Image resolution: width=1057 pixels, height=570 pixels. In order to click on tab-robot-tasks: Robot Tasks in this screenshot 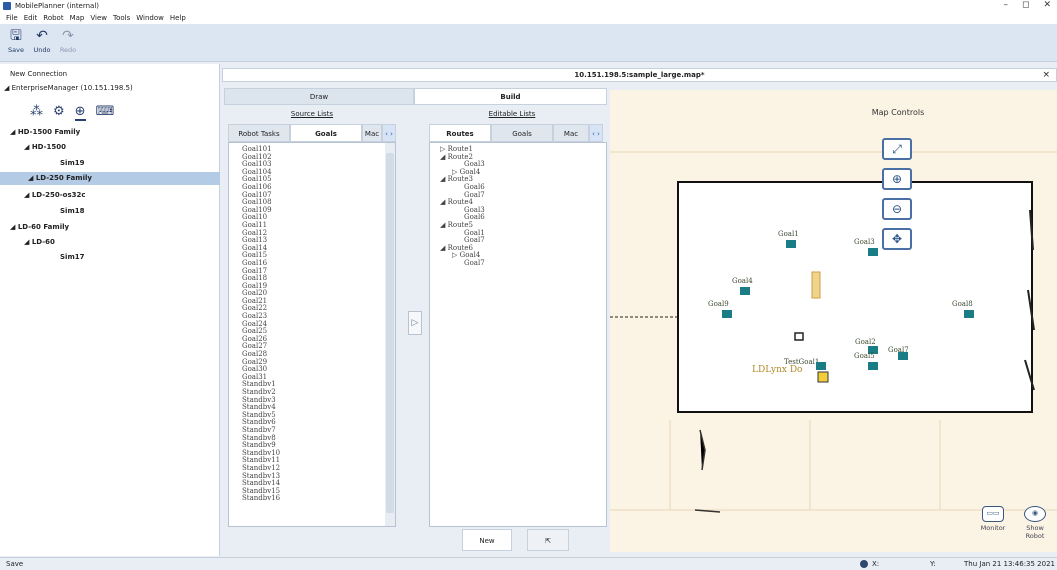, I will do `click(259, 133)`.